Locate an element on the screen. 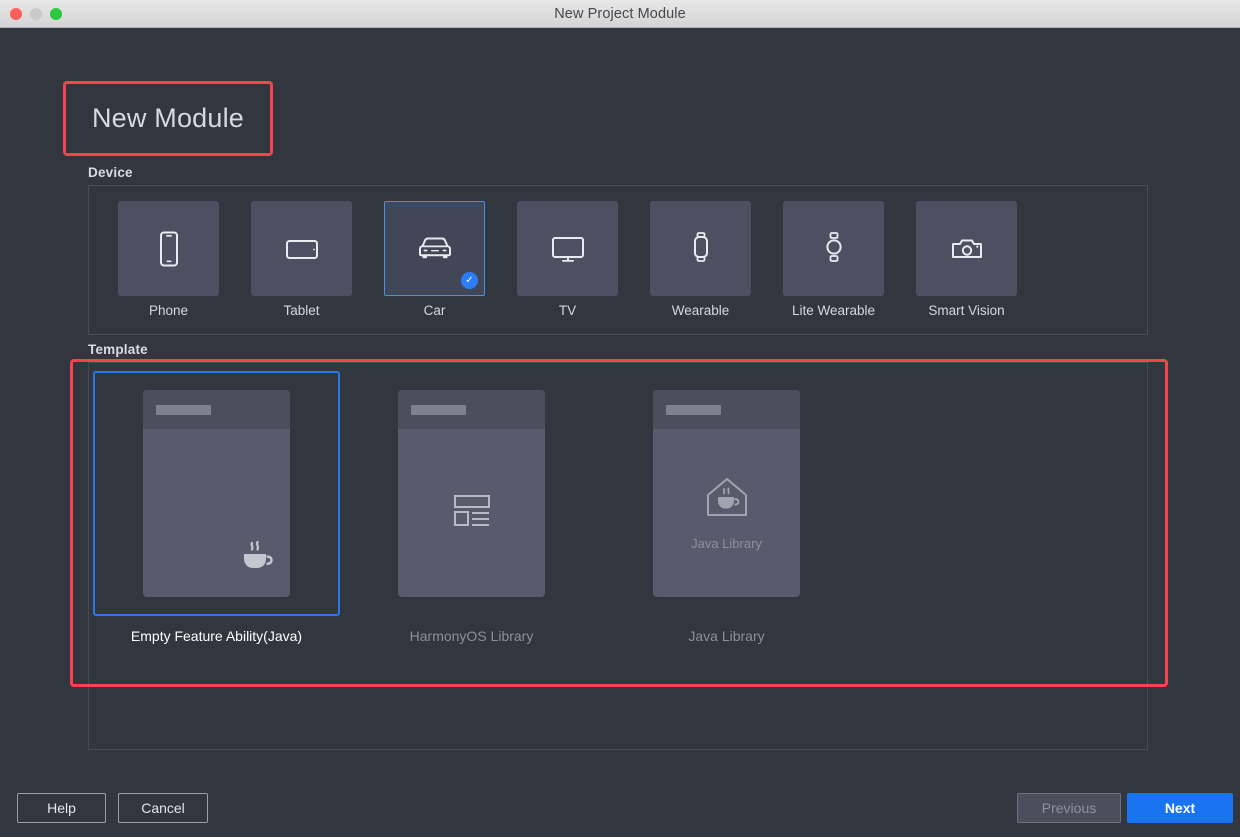 This screenshot has height=837, width=1240. window-title: New Project Module is located at coordinates (620, 13).